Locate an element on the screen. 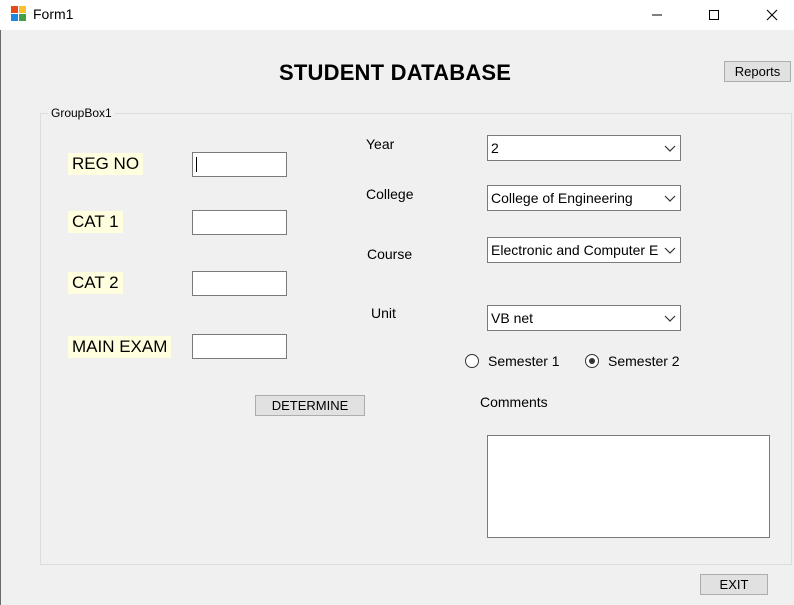  year-value: 2 is located at coordinates (495, 148).